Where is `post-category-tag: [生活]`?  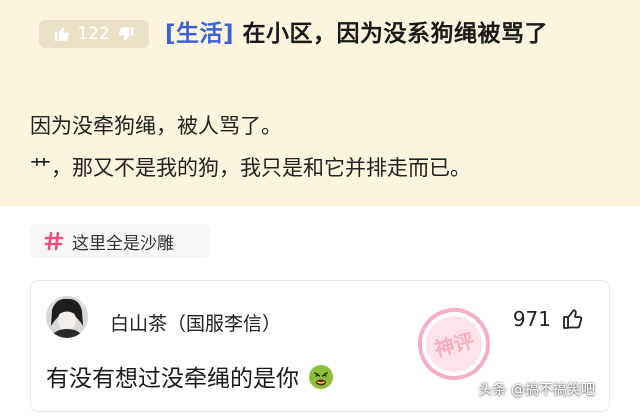 post-category-tag: [生活] is located at coordinates (199, 34).